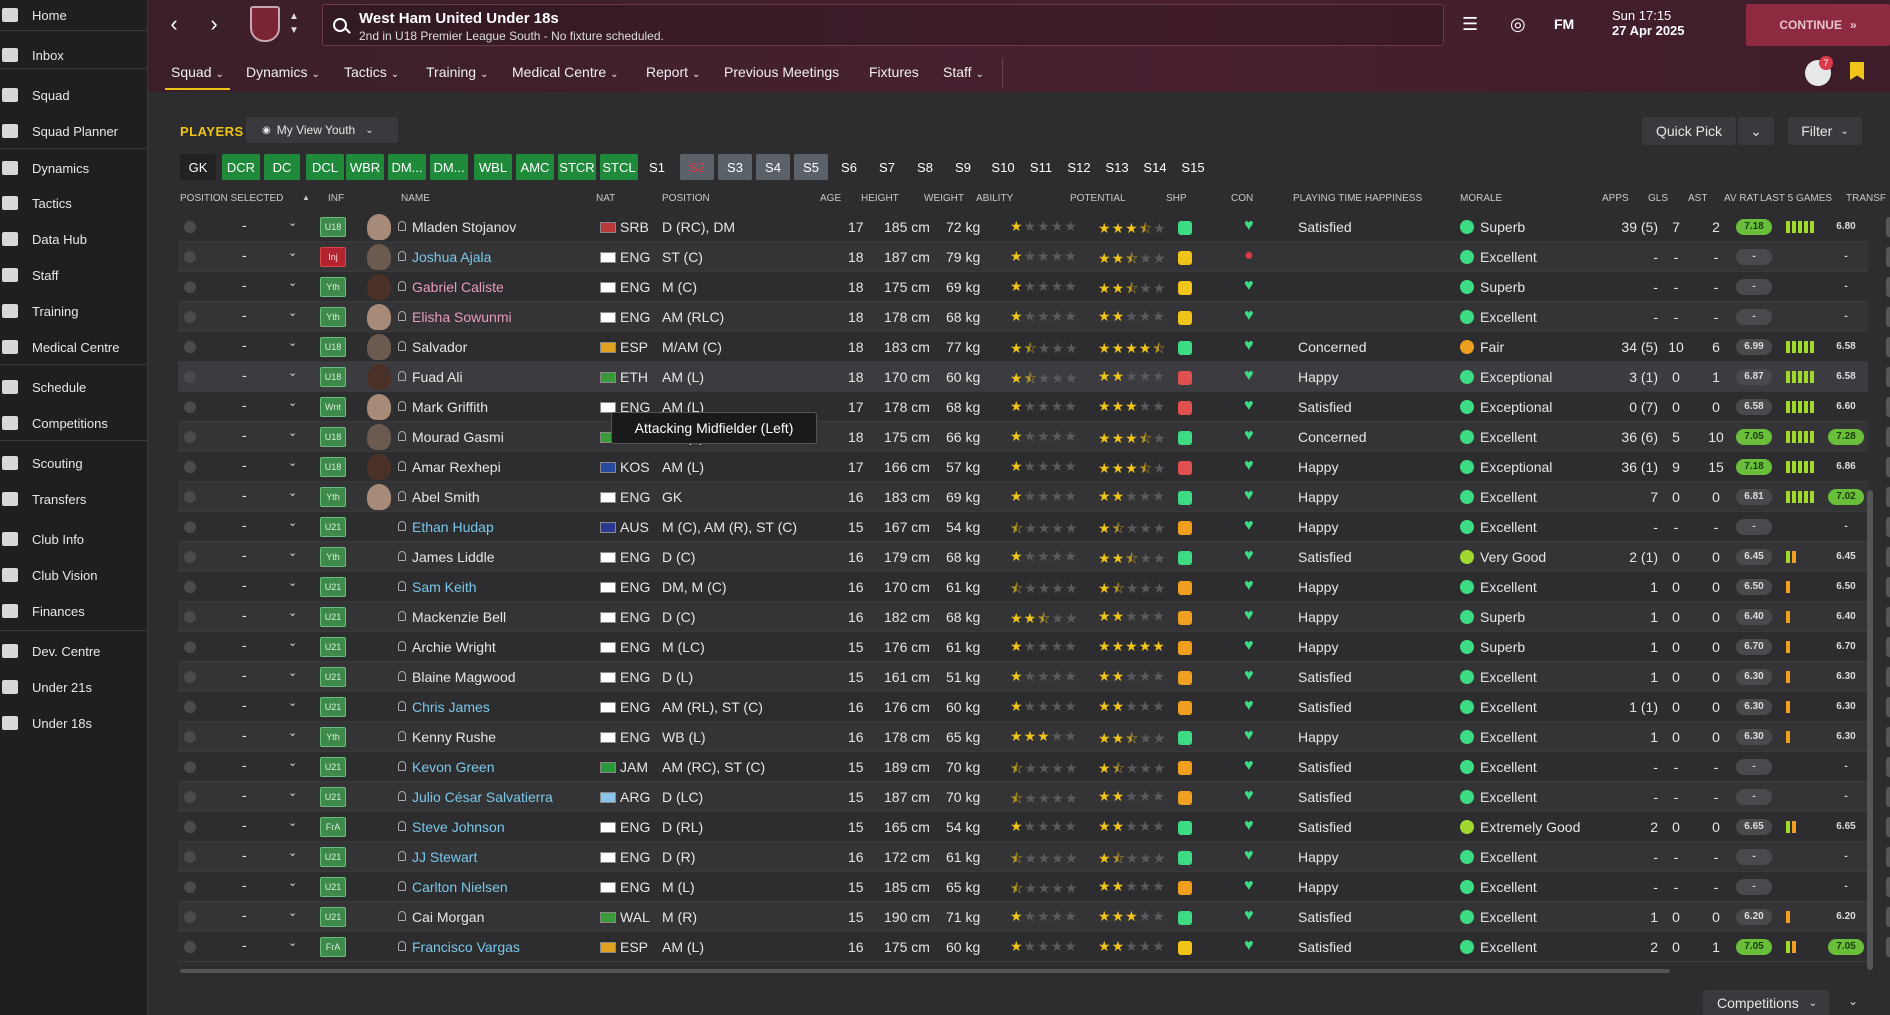 This screenshot has height=1015, width=1890. What do you see at coordinates (371, 72) in the screenshot?
I see `tab-tactics: Tactics ⌄` at bounding box center [371, 72].